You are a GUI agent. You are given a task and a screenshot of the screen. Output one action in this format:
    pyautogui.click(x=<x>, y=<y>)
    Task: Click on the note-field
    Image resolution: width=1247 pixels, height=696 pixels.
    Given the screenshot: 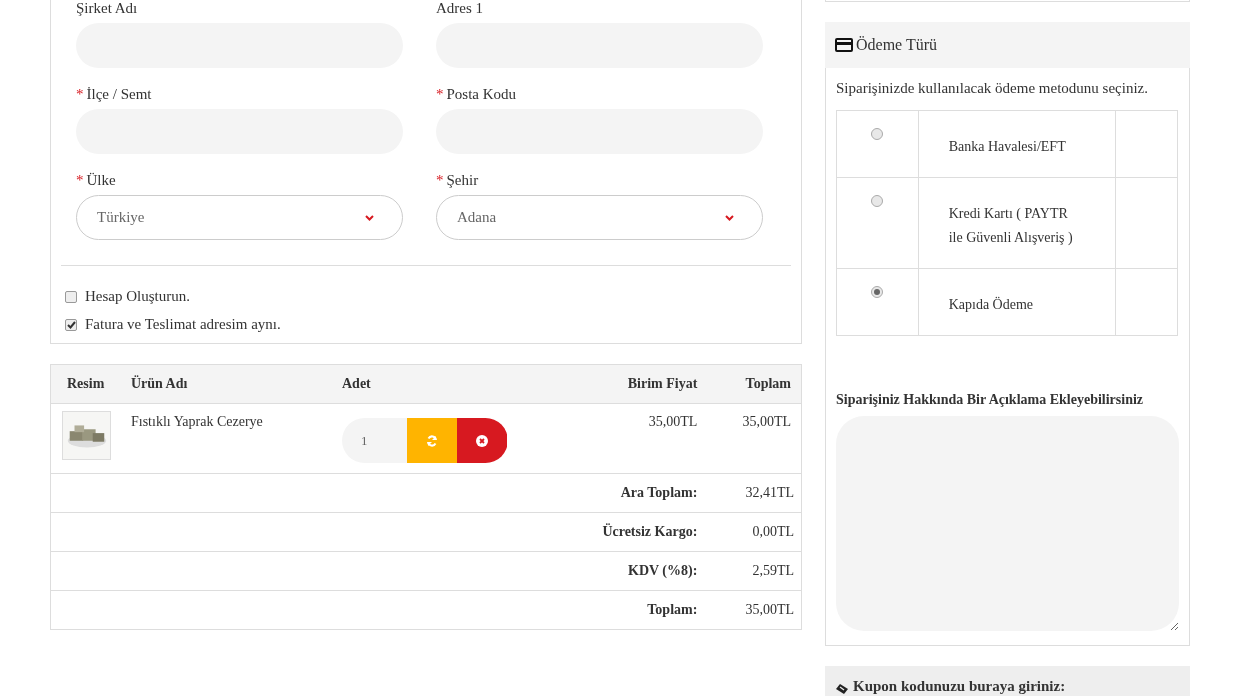 What is the action you would take?
    pyautogui.click(x=1007, y=523)
    